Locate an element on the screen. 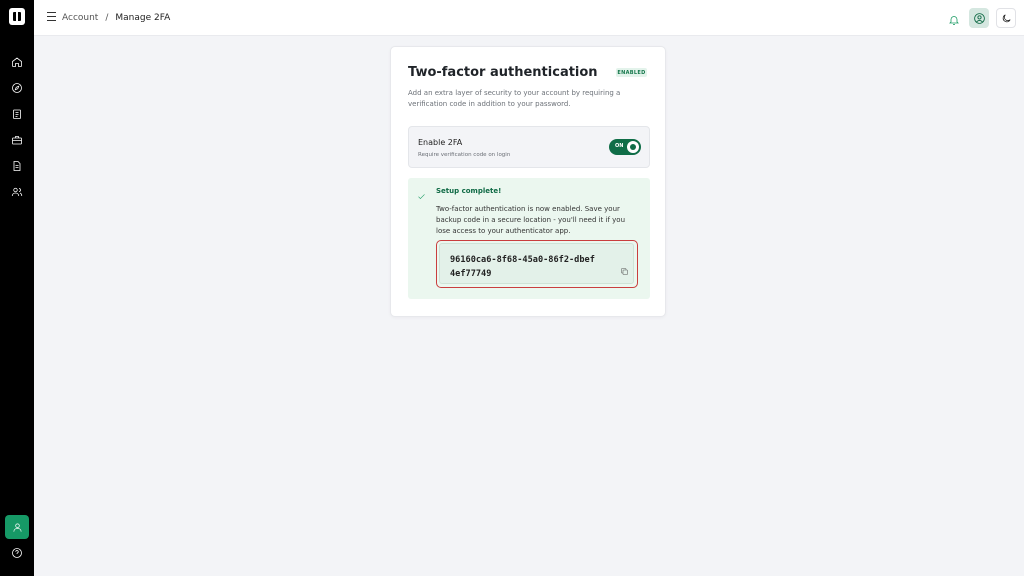 The height and width of the screenshot is (576, 1024). help-icon is located at coordinates (17, 553).